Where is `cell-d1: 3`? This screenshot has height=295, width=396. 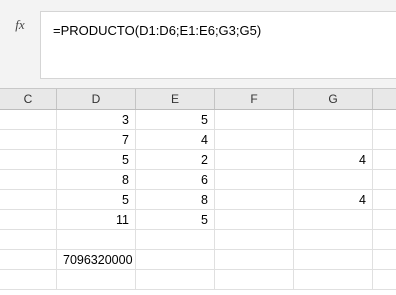
cell-d1: 3 is located at coordinates (96, 120).